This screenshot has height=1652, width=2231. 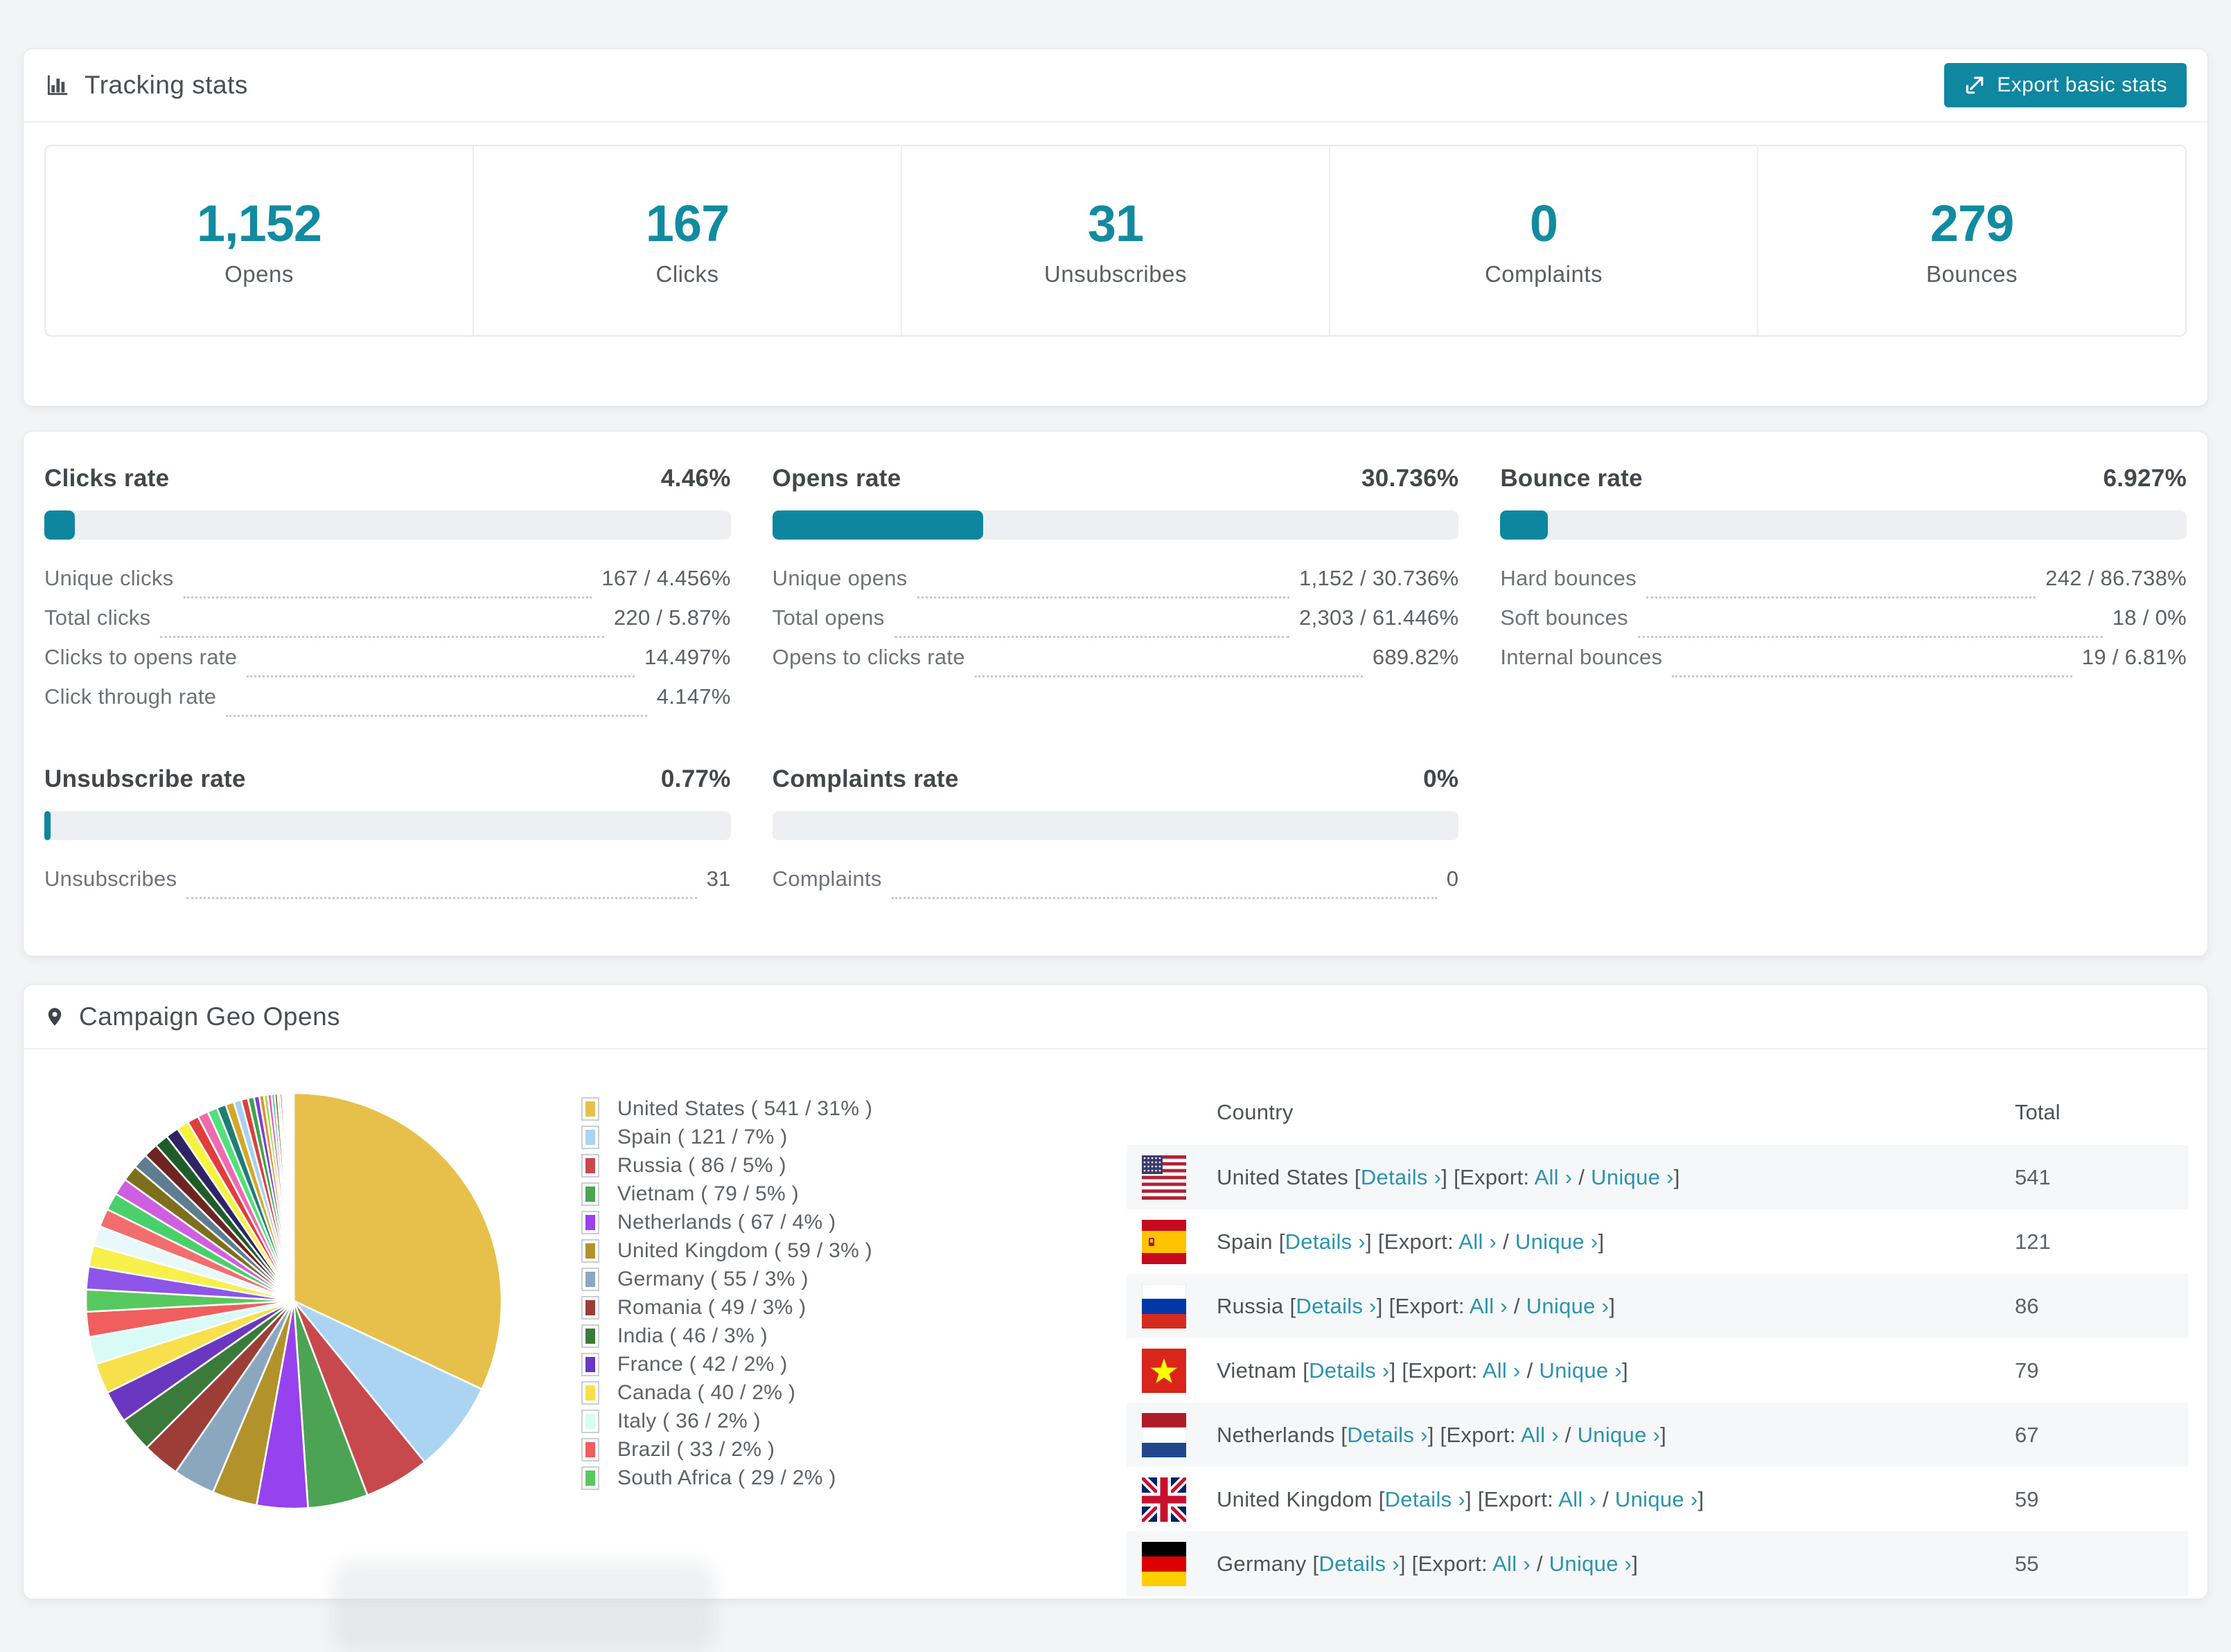 I want to click on legend-item-russia: Russia ( 86 / 5% ), so click(x=726, y=1165).